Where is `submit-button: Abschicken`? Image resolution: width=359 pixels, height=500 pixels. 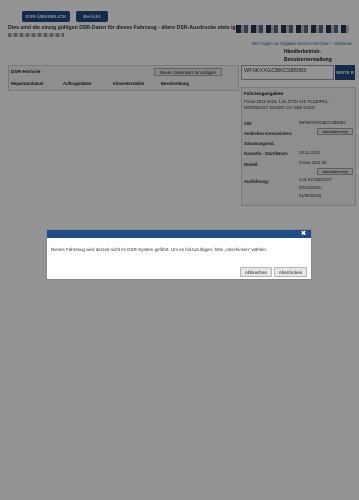 submit-button: Abschicken is located at coordinates (290, 272).